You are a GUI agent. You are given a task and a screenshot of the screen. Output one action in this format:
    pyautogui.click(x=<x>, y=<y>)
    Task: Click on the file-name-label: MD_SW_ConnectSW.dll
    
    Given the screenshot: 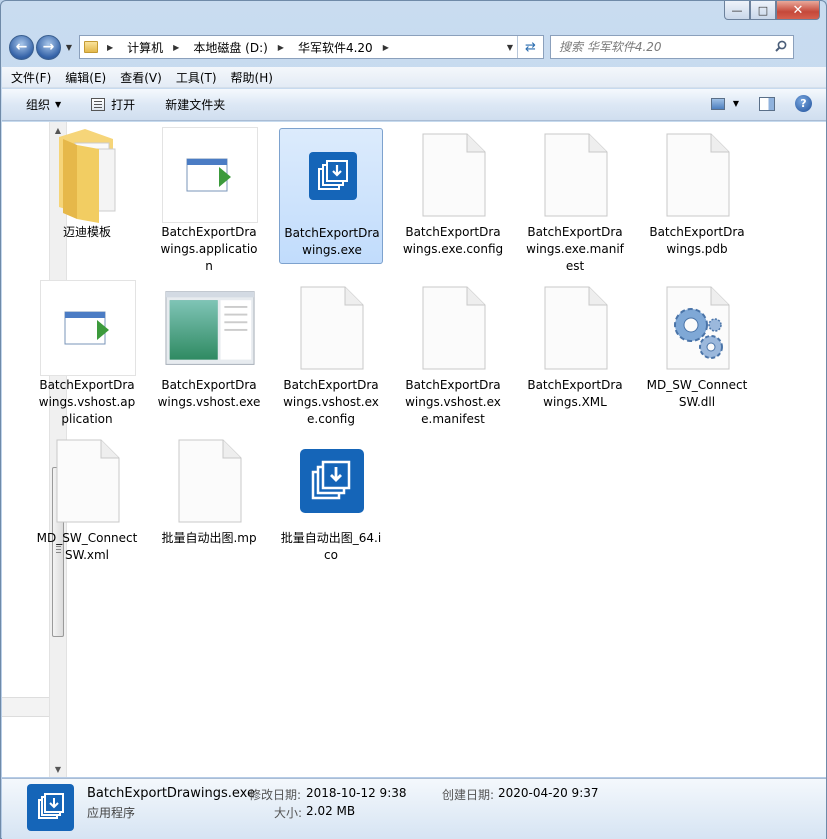 What is the action you would take?
    pyautogui.click(x=697, y=393)
    